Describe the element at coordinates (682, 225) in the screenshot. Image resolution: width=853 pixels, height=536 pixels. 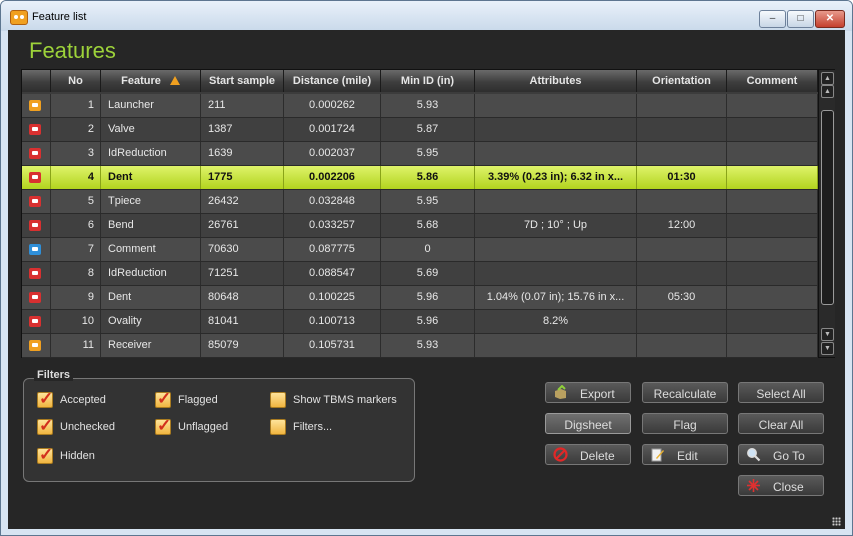
I see `cell-orientation: 12:00` at that location.